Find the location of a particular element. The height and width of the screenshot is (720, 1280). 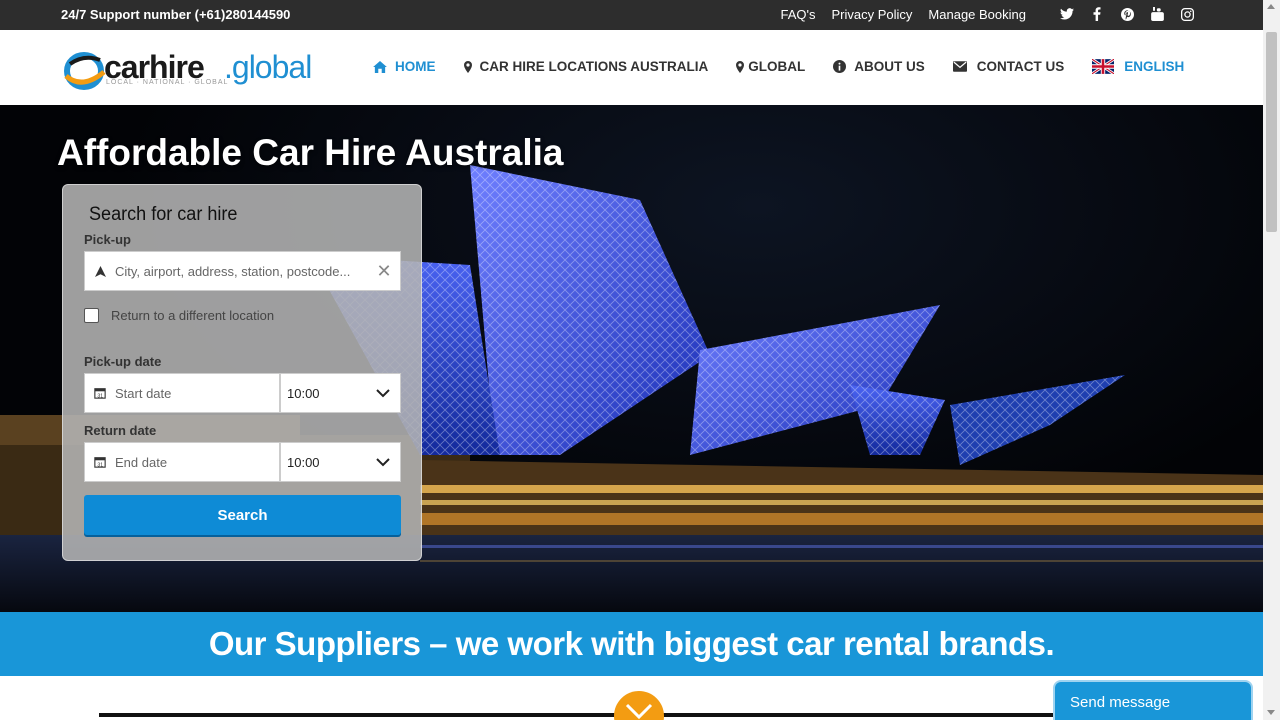

scrollbar-thumb is located at coordinates (1271, 132).